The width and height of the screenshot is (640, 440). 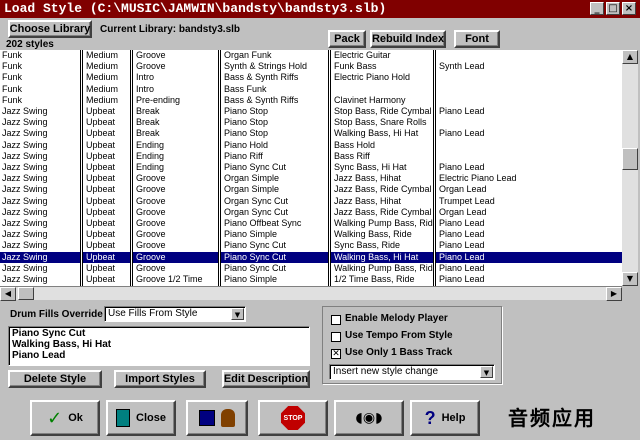 I want to click on audio-button: ◖◉◗, so click(x=369, y=418).